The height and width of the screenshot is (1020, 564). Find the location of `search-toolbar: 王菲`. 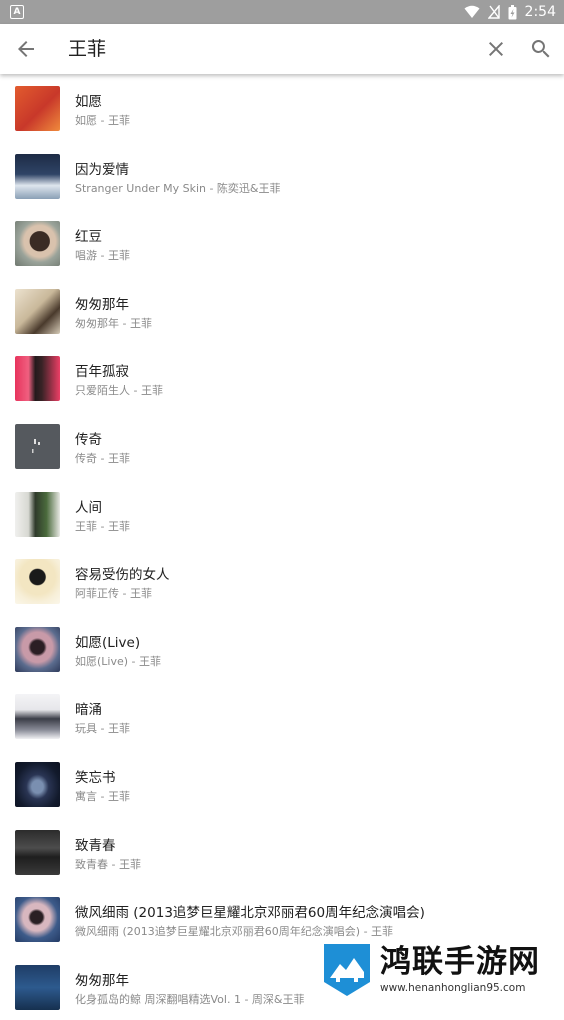

search-toolbar: 王菲 is located at coordinates (282, 49).